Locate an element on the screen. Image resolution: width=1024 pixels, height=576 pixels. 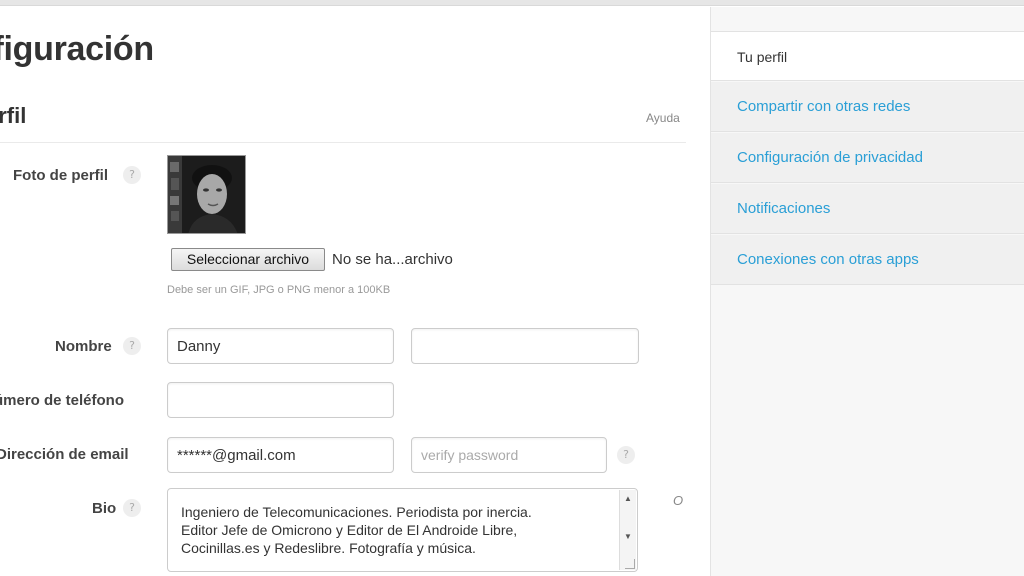
avatar-photo-icon is located at coordinates (206, 194).